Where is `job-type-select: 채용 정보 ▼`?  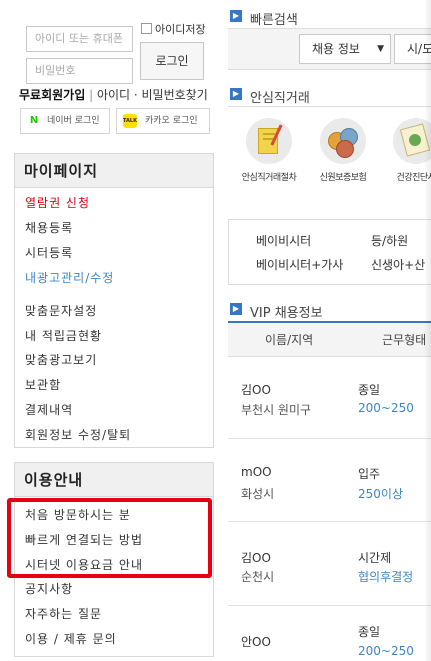 job-type-select: 채용 정보 ▼ is located at coordinates (345, 49).